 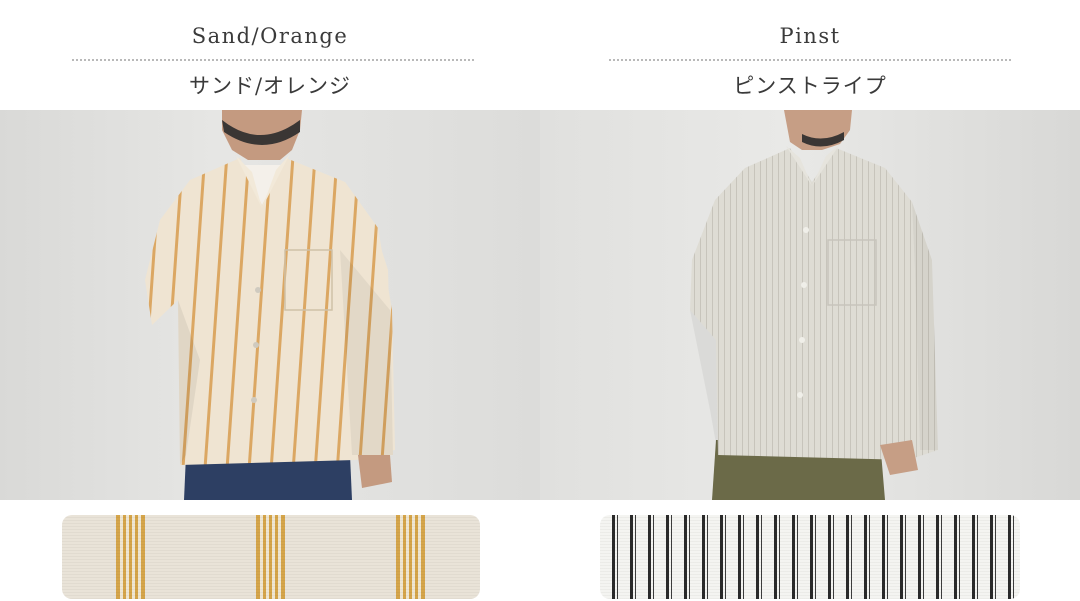 What do you see at coordinates (810, 86) in the screenshot?
I see `color-name-japanese: ピンストライプ` at bounding box center [810, 86].